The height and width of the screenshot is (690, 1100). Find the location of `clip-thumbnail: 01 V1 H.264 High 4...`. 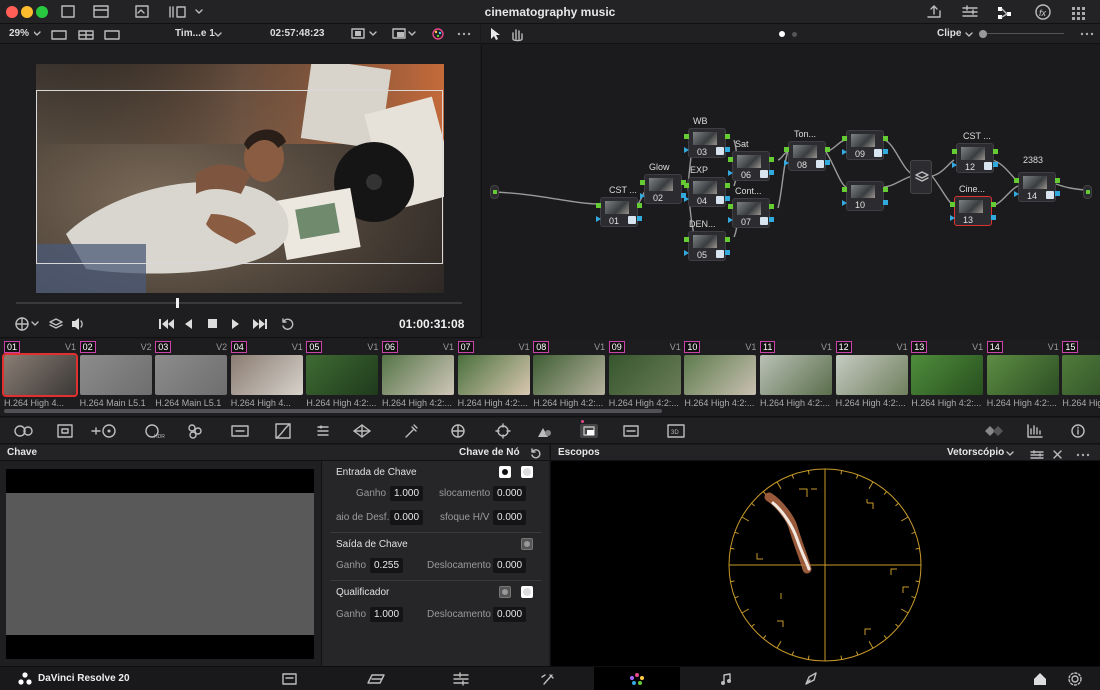

clip-thumbnail: 01 V1 H.264 High 4... is located at coordinates (40, 376).